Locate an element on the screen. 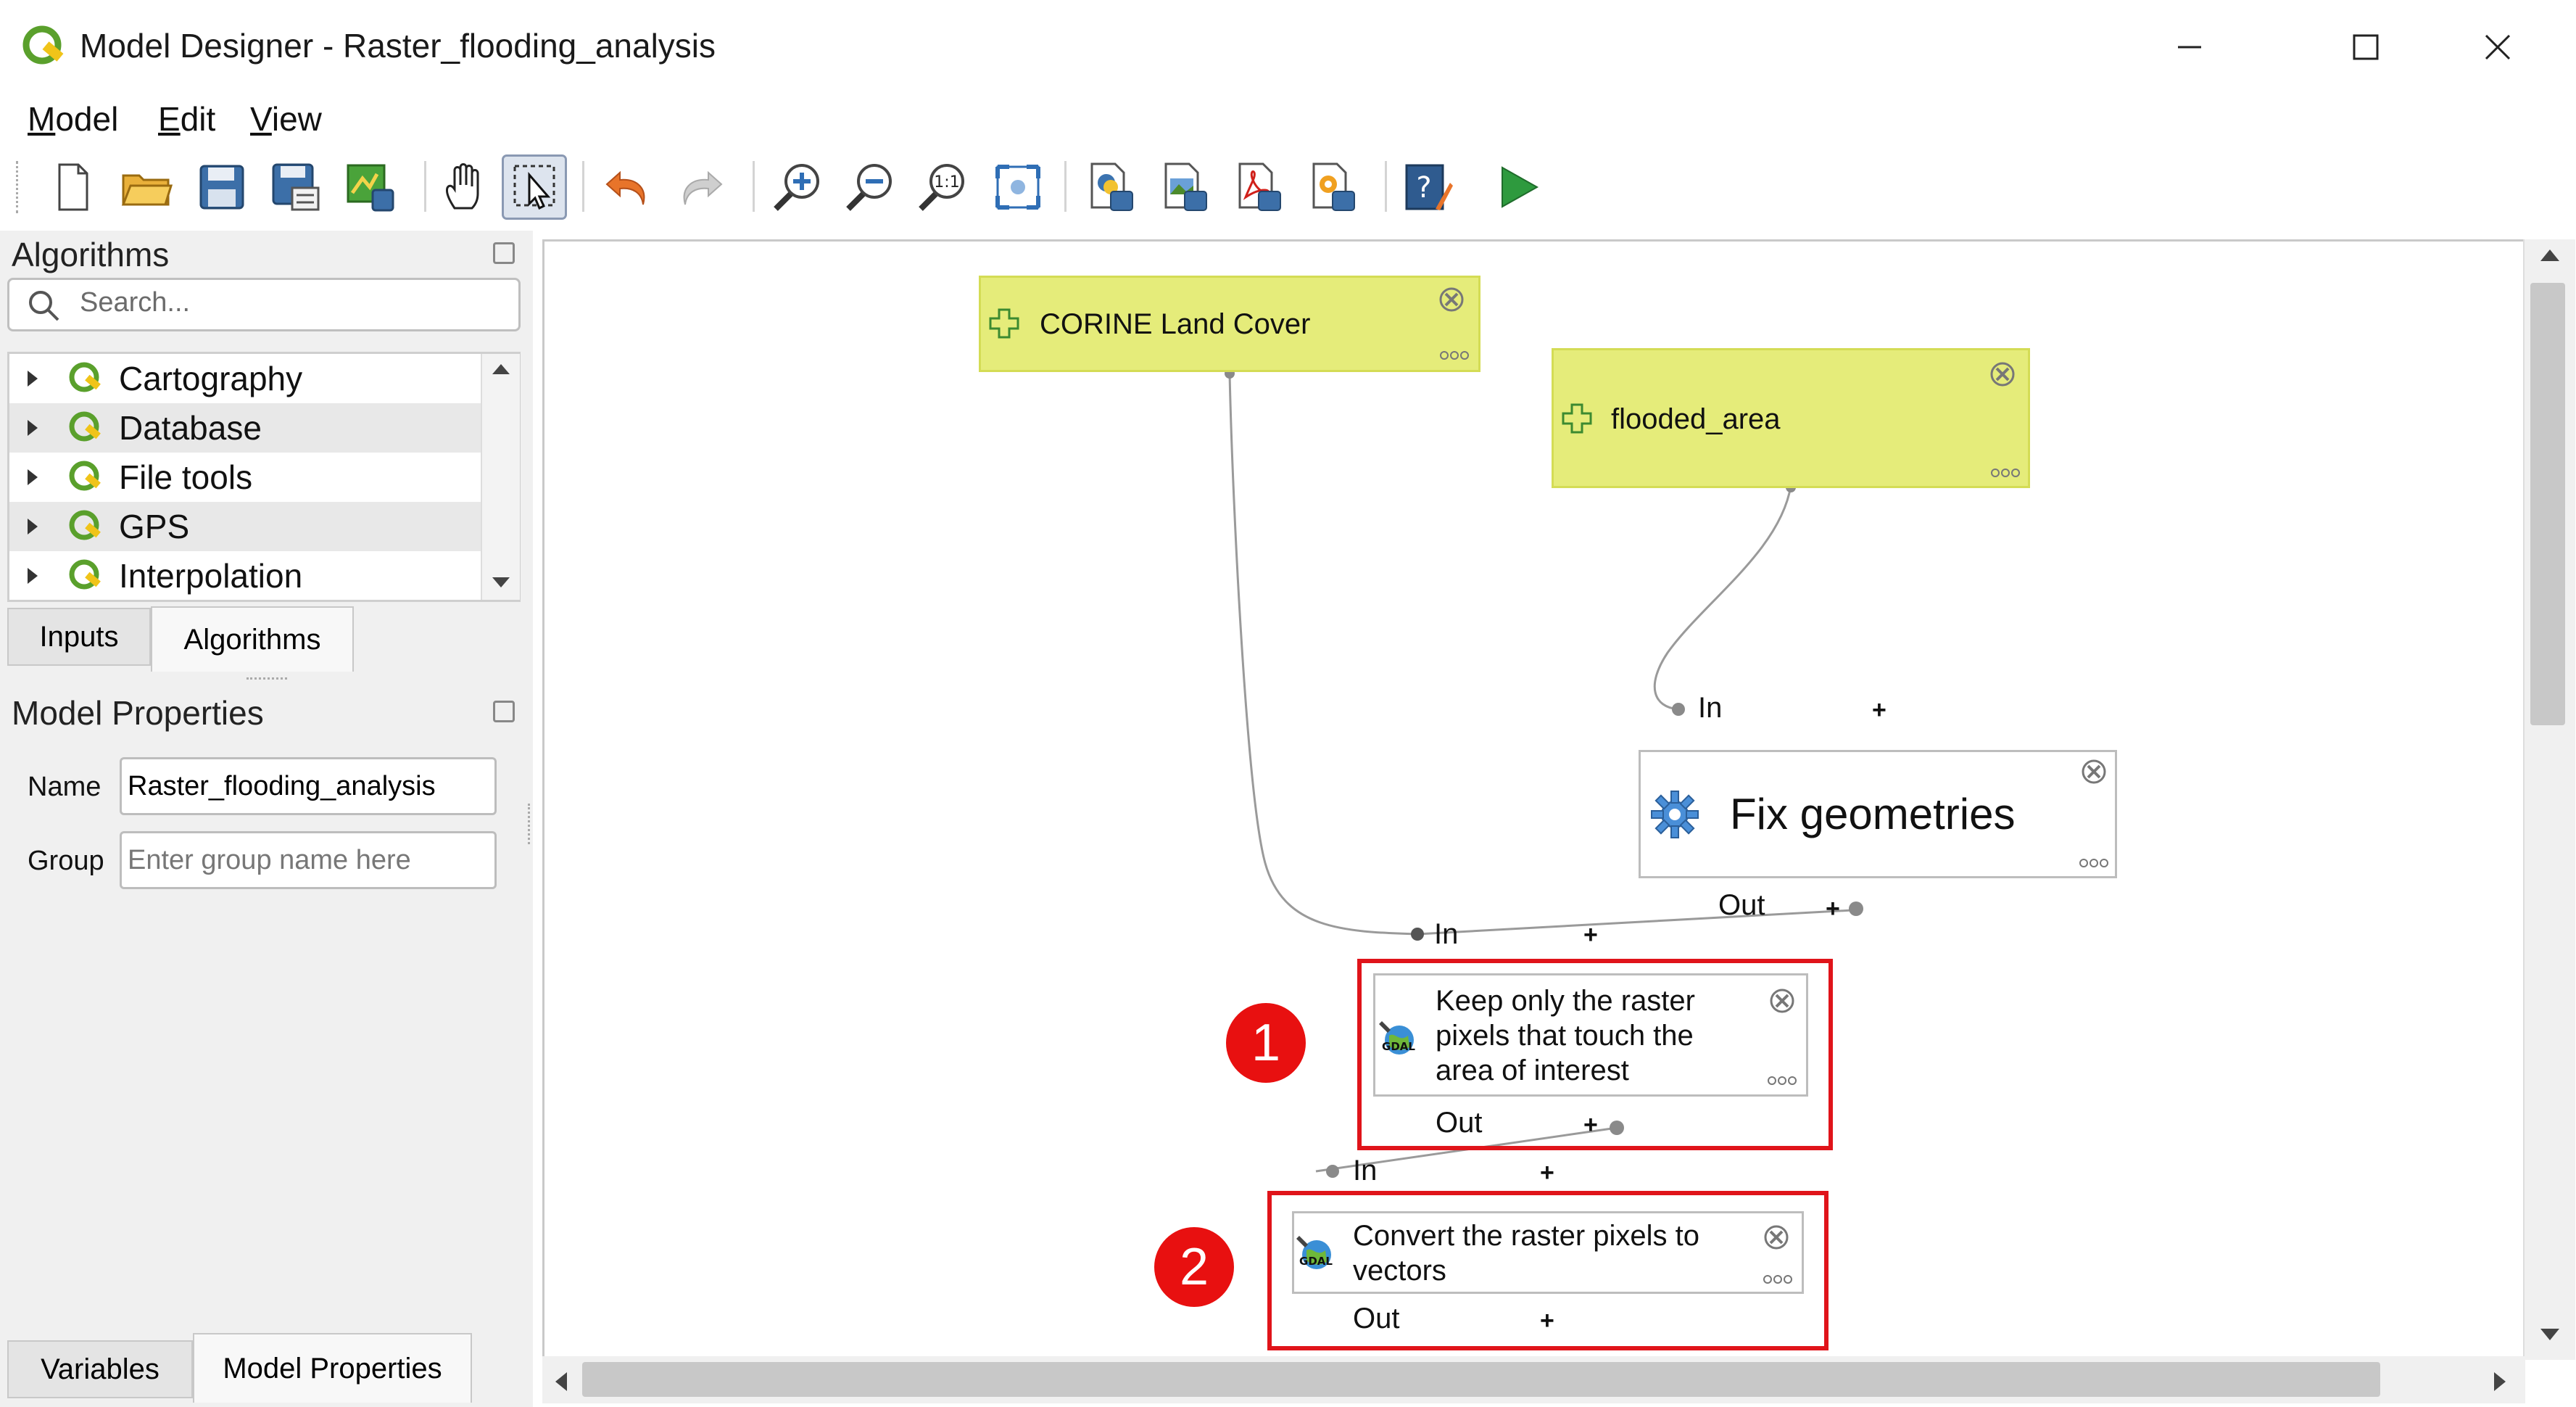  algorithm-node-label: Fix geometries is located at coordinates (1873, 814).